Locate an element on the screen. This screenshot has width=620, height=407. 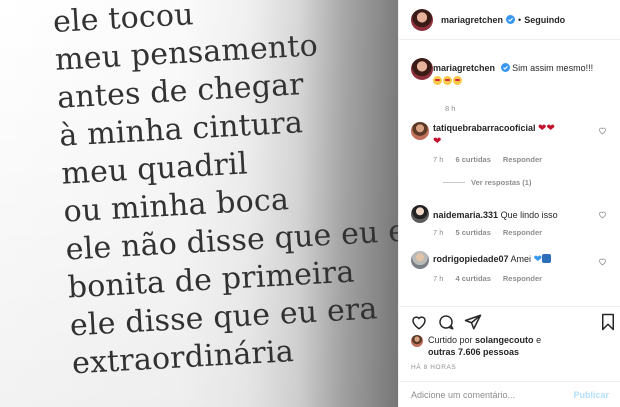
liker-username: solangecouto is located at coordinates (504, 340).